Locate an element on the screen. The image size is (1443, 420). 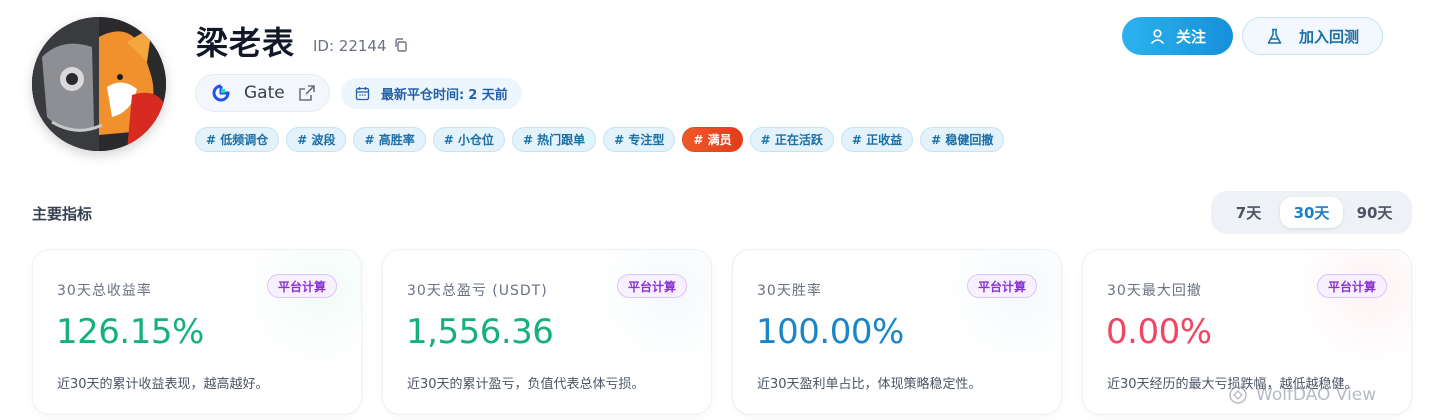
metric-card-total-return: 30天总收益率 平台计算 126.15% 近30天的累计收益表现，越高越好。 is located at coordinates (197, 332).